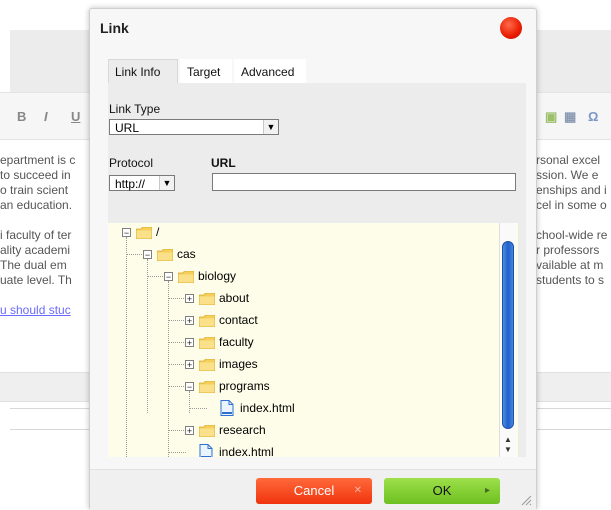  What do you see at coordinates (36, 205) in the screenshot?
I see `editor-text-line: an education.` at bounding box center [36, 205].